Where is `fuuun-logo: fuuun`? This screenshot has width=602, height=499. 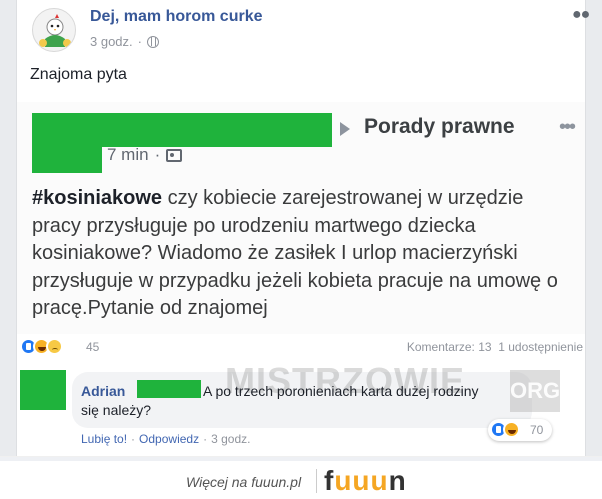
fuuun-logo: fuuun is located at coordinates (365, 481).